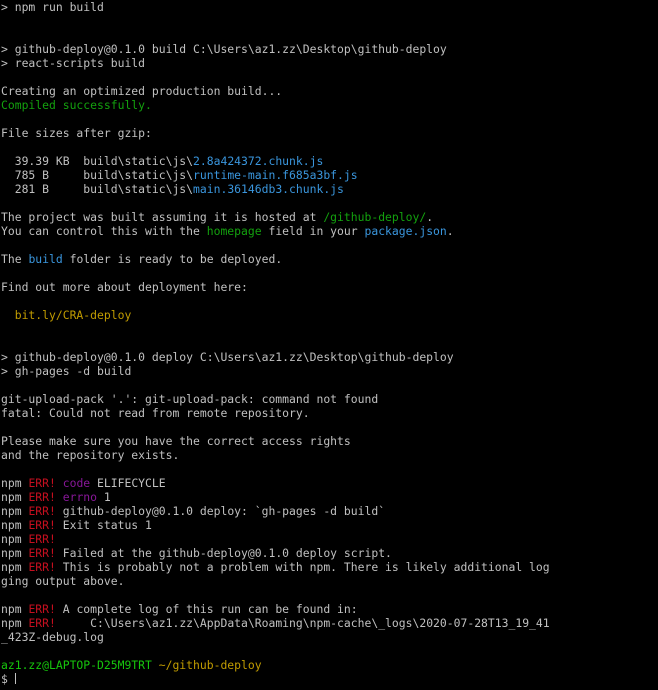  What do you see at coordinates (329, 371) in the screenshot?
I see `terminal-line: > gh-pages -d build` at bounding box center [329, 371].